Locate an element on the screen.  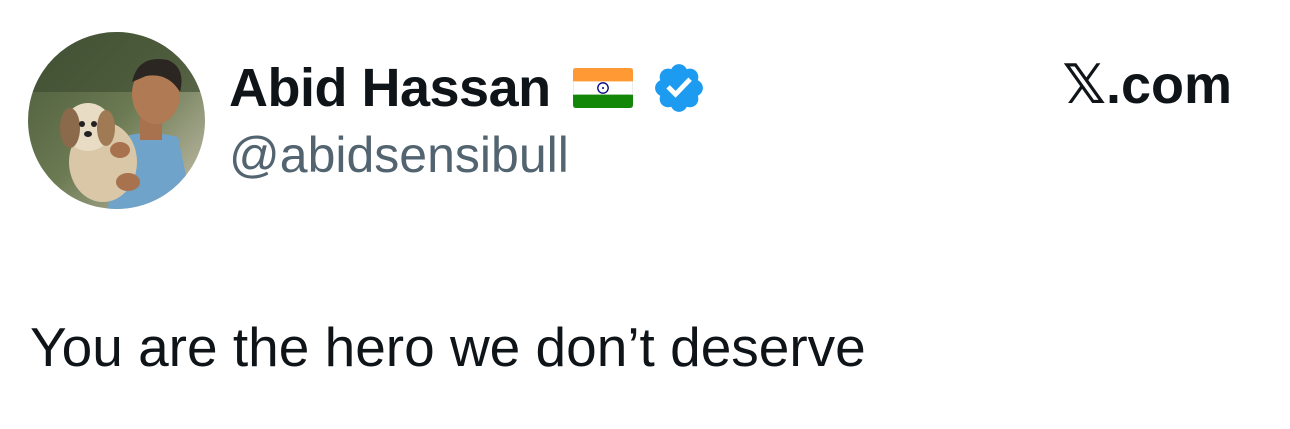
author-handle: @abidsensibull is located at coordinates (399, 155).